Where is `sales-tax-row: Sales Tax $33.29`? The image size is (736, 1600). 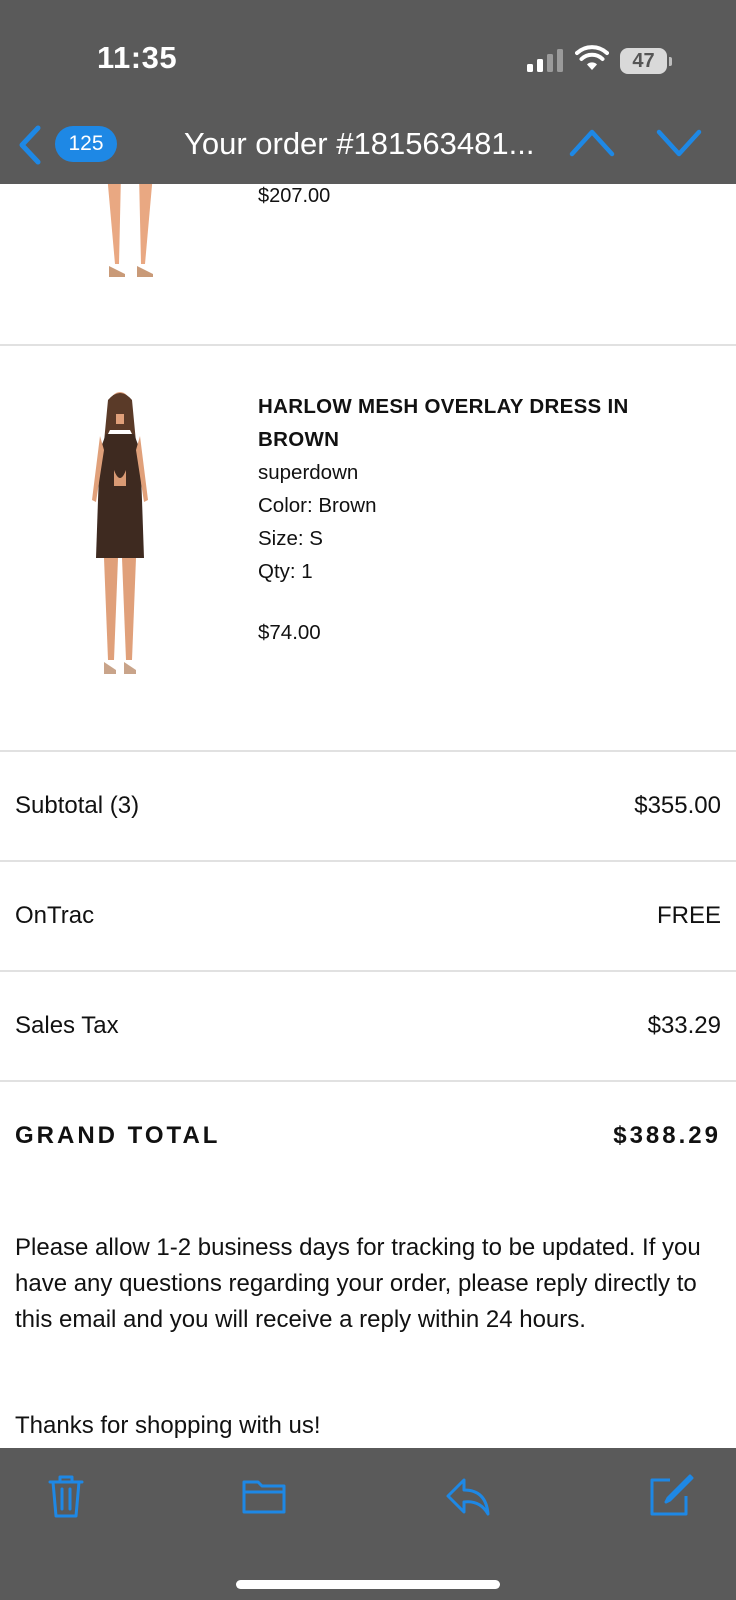 sales-tax-row: Sales Tax $33.29 is located at coordinates (368, 1026).